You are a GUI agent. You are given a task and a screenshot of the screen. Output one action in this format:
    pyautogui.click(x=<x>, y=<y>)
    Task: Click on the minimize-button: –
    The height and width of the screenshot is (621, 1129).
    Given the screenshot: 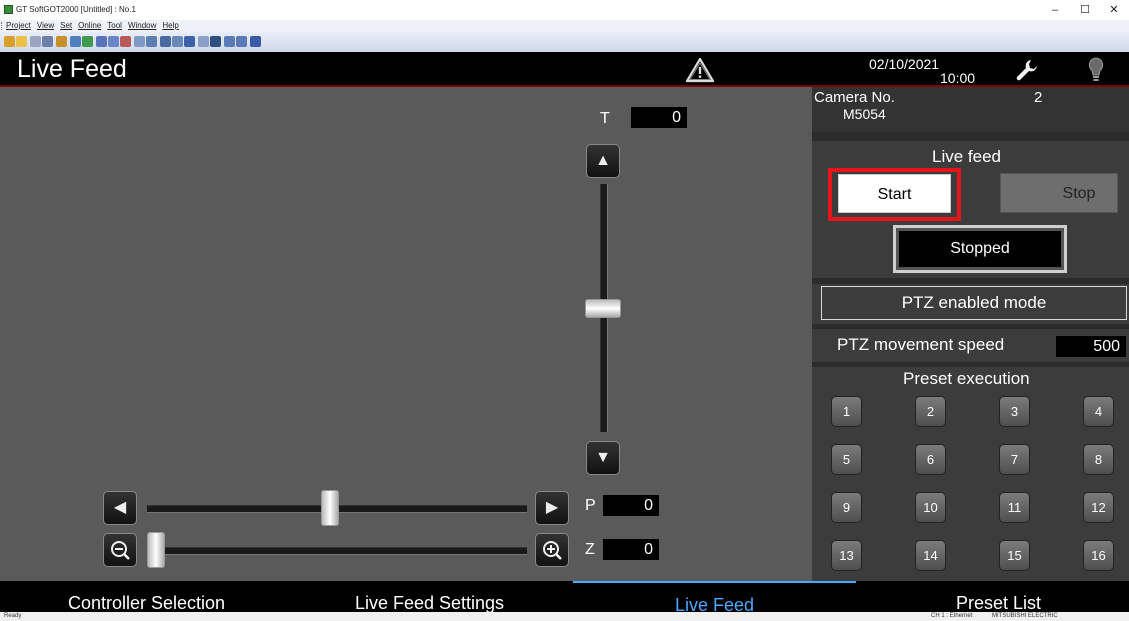 What is the action you would take?
    pyautogui.click(x=1055, y=10)
    